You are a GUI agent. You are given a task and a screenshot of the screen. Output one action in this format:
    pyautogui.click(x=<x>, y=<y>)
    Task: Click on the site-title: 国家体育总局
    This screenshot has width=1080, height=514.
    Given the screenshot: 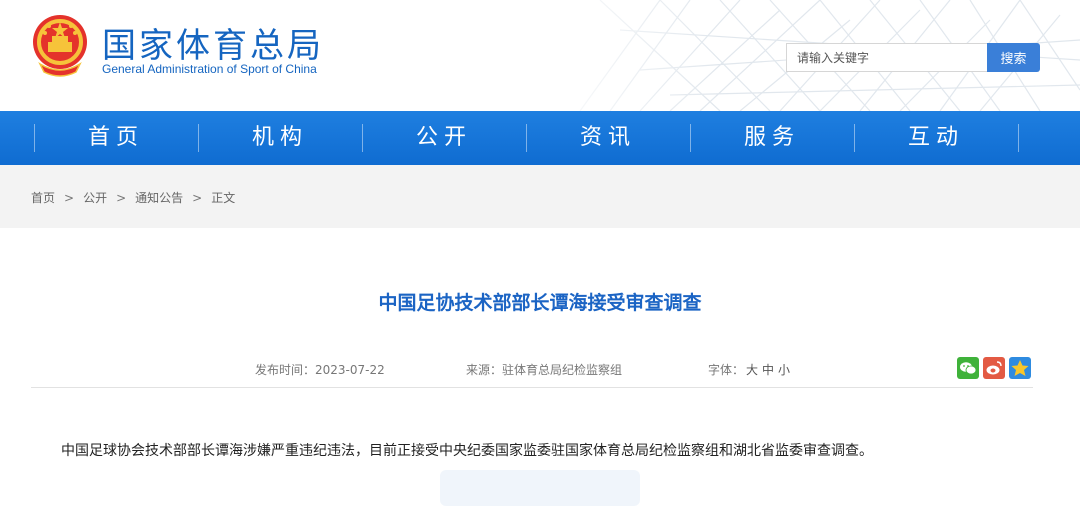 What is the action you would take?
    pyautogui.click(x=213, y=42)
    